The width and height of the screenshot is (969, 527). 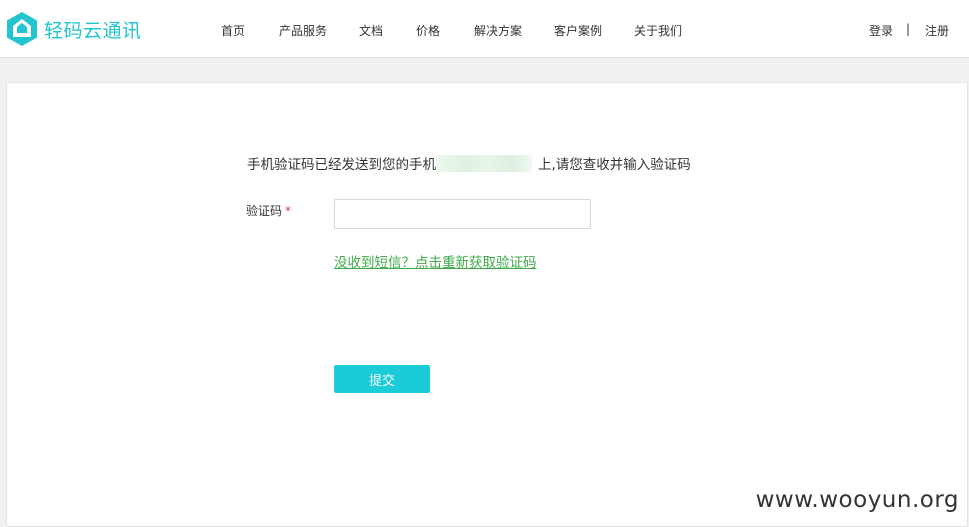 I want to click on verification-code-input, so click(x=462, y=214).